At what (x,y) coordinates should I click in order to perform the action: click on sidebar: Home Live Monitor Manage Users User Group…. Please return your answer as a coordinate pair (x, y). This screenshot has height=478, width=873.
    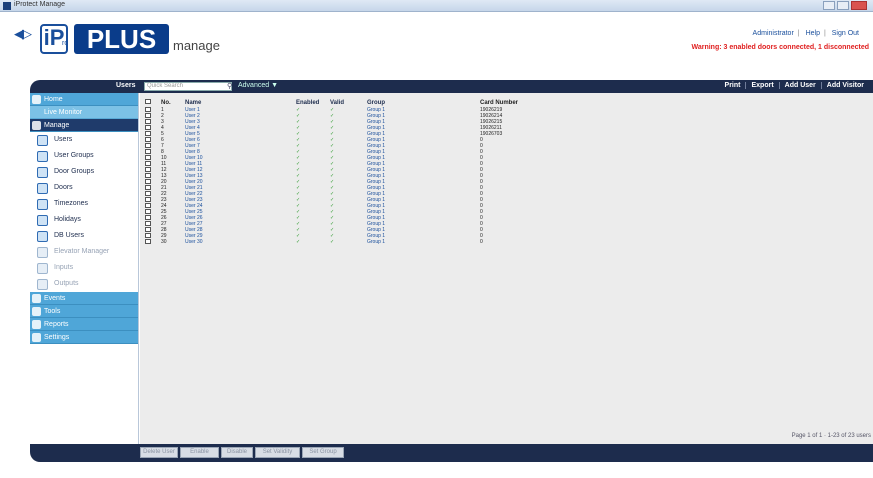
    Looking at the image, I should click on (84, 268).